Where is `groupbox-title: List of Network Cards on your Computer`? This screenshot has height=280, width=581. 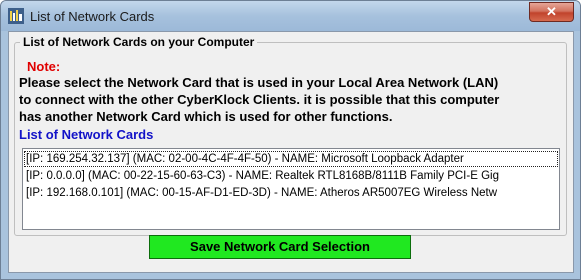
groupbox-title: List of Network Cards on your Computer is located at coordinates (139, 42).